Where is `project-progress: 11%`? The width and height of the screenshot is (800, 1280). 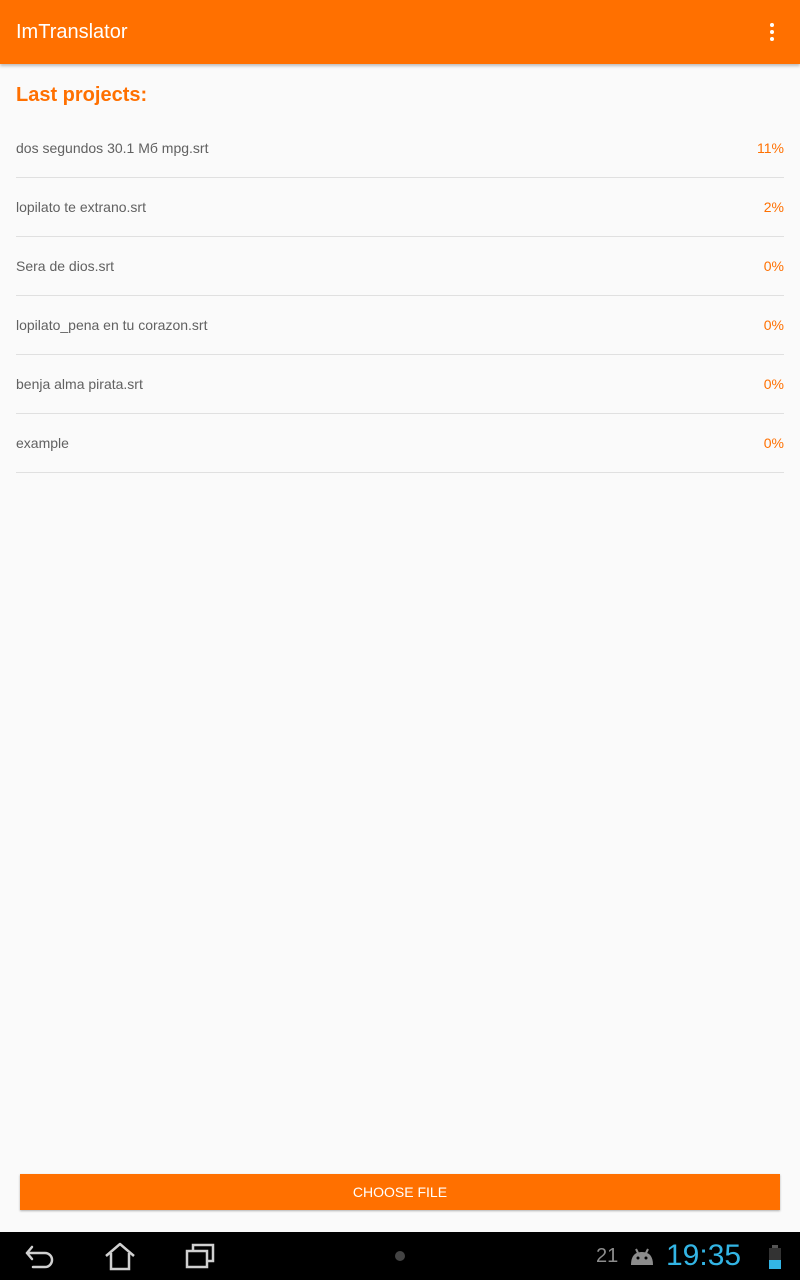 project-progress: 11% is located at coordinates (770, 148).